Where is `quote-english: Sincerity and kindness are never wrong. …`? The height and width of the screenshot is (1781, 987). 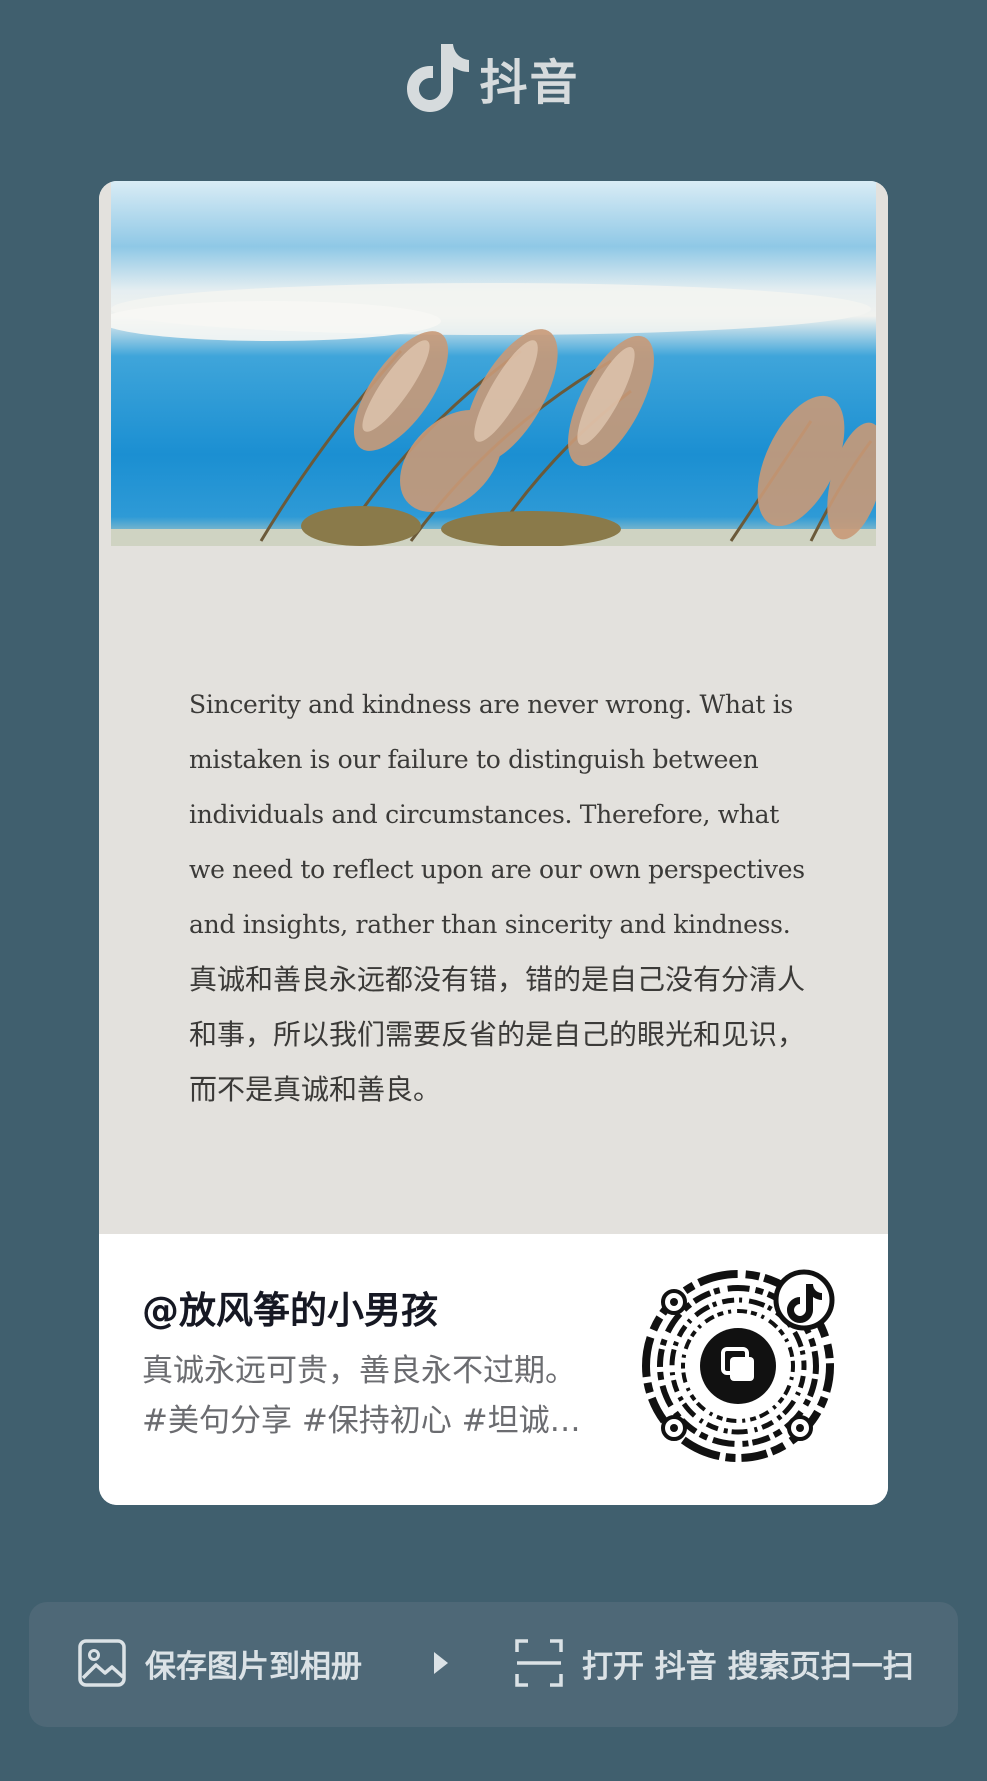 quote-english: Sincerity and kindness are never wrong. … is located at coordinates (497, 814).